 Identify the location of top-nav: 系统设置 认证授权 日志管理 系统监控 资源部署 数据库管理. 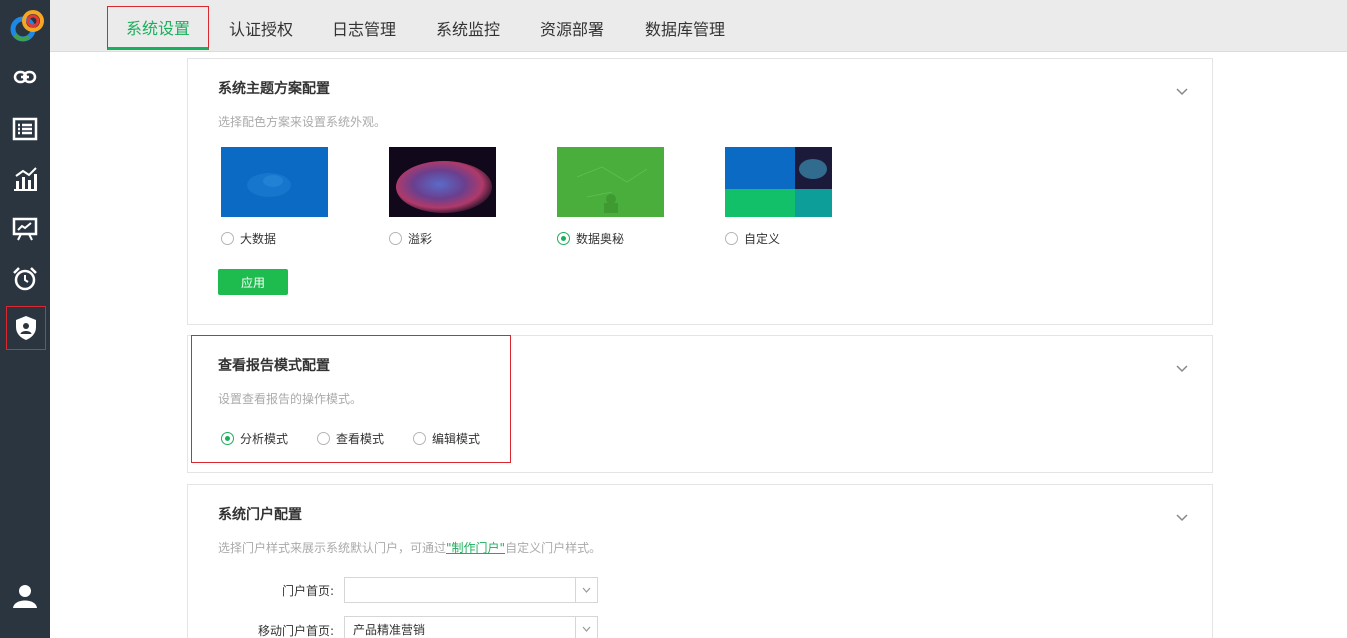
(698, 26).